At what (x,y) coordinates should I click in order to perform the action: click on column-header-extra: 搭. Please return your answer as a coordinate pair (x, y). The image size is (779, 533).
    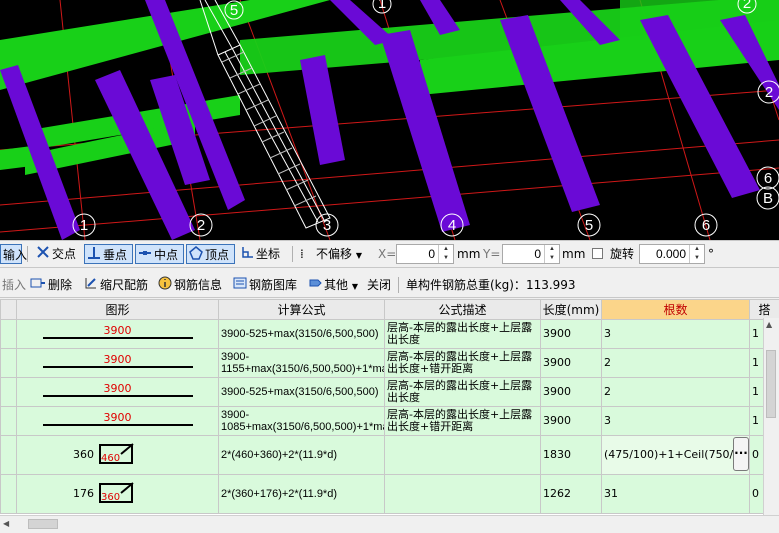
    Looking at the image, I should click on (764, 309).